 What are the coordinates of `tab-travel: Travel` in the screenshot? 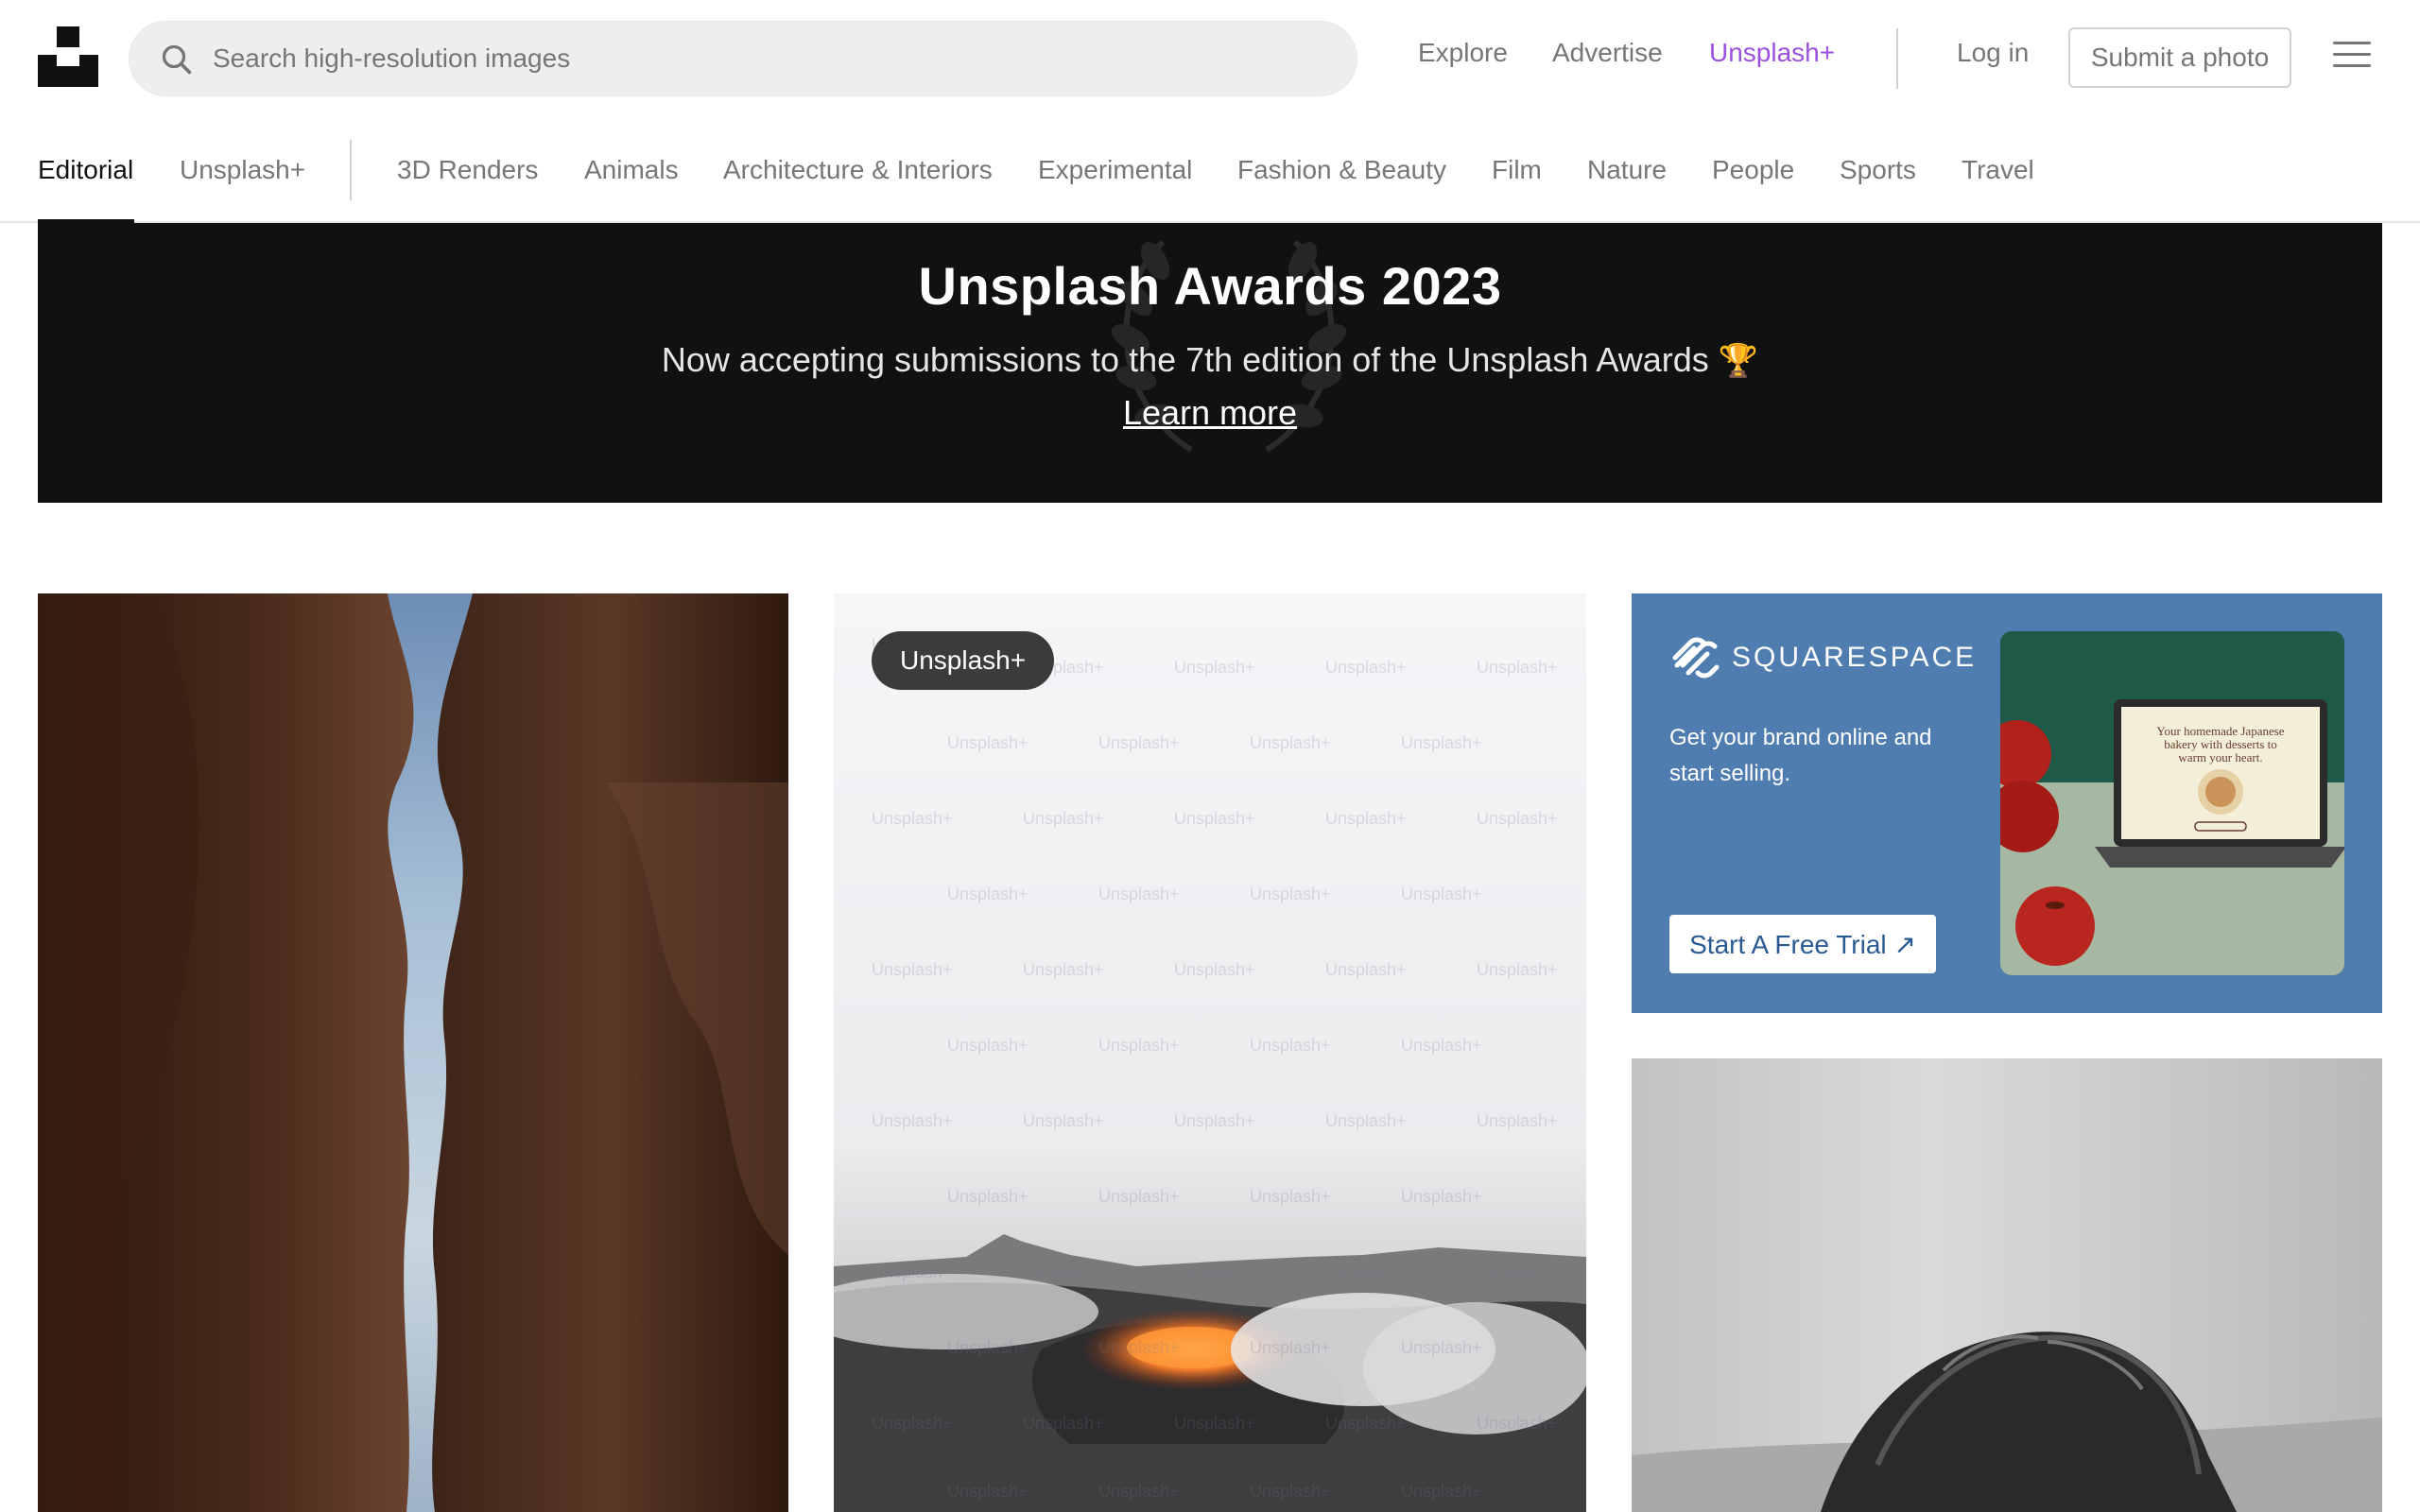 It's located at (1998, 170).